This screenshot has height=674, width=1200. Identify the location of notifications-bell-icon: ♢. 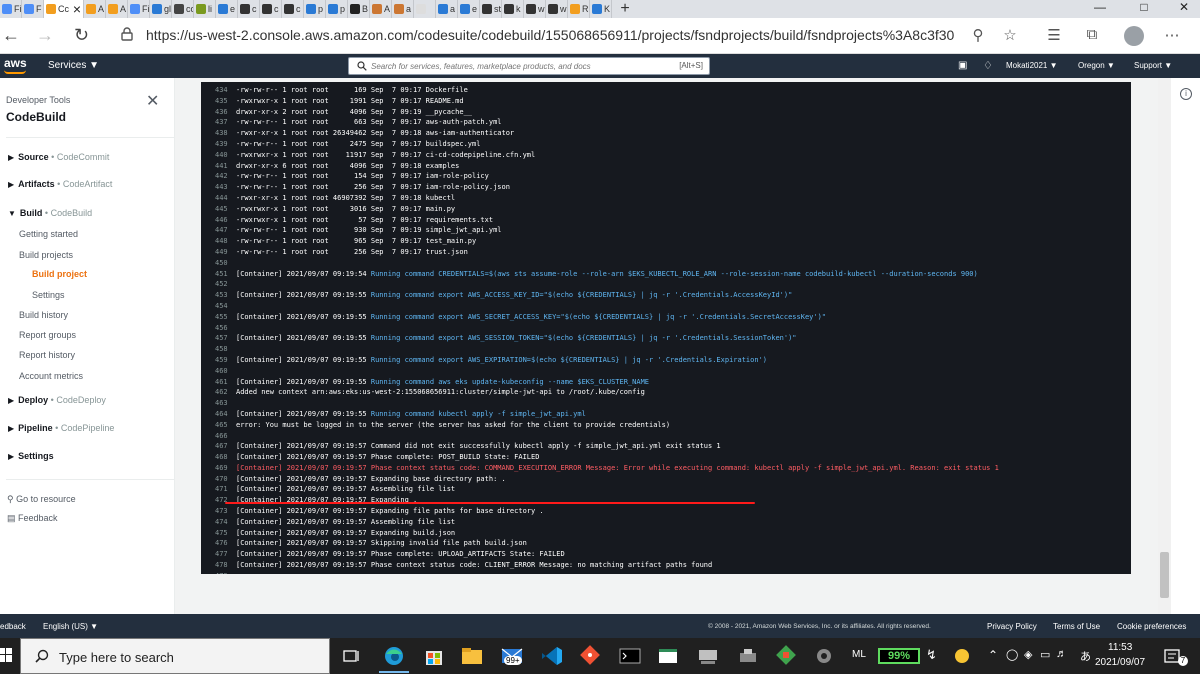
(988, 65).